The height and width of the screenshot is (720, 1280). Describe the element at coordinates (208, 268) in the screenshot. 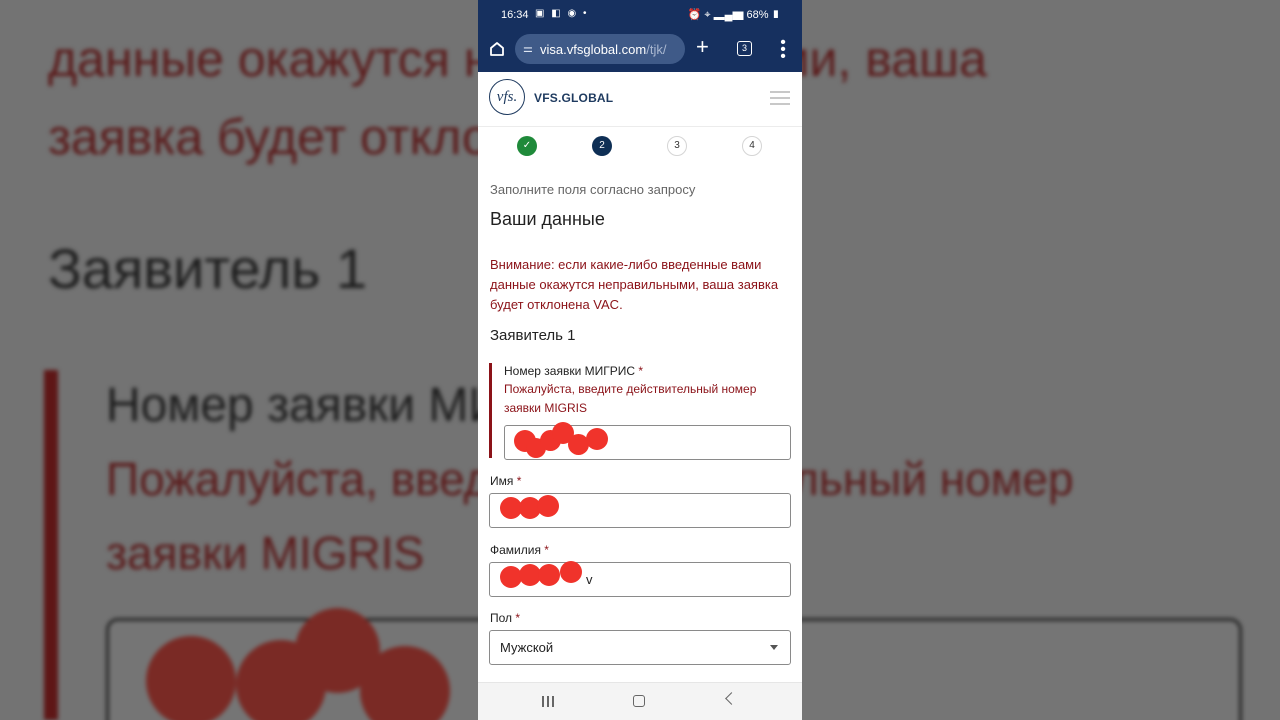

I see `bg-applicant-heading: Заявитель 1` at that location.